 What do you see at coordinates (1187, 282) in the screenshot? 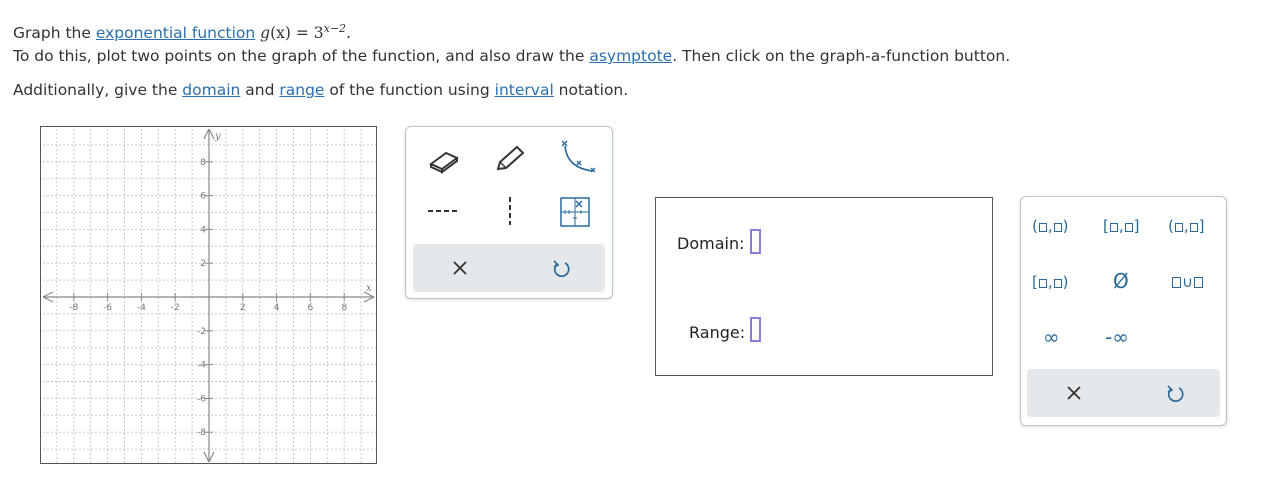
I see `union-button: ∪` at bounding box center [1187, 282].